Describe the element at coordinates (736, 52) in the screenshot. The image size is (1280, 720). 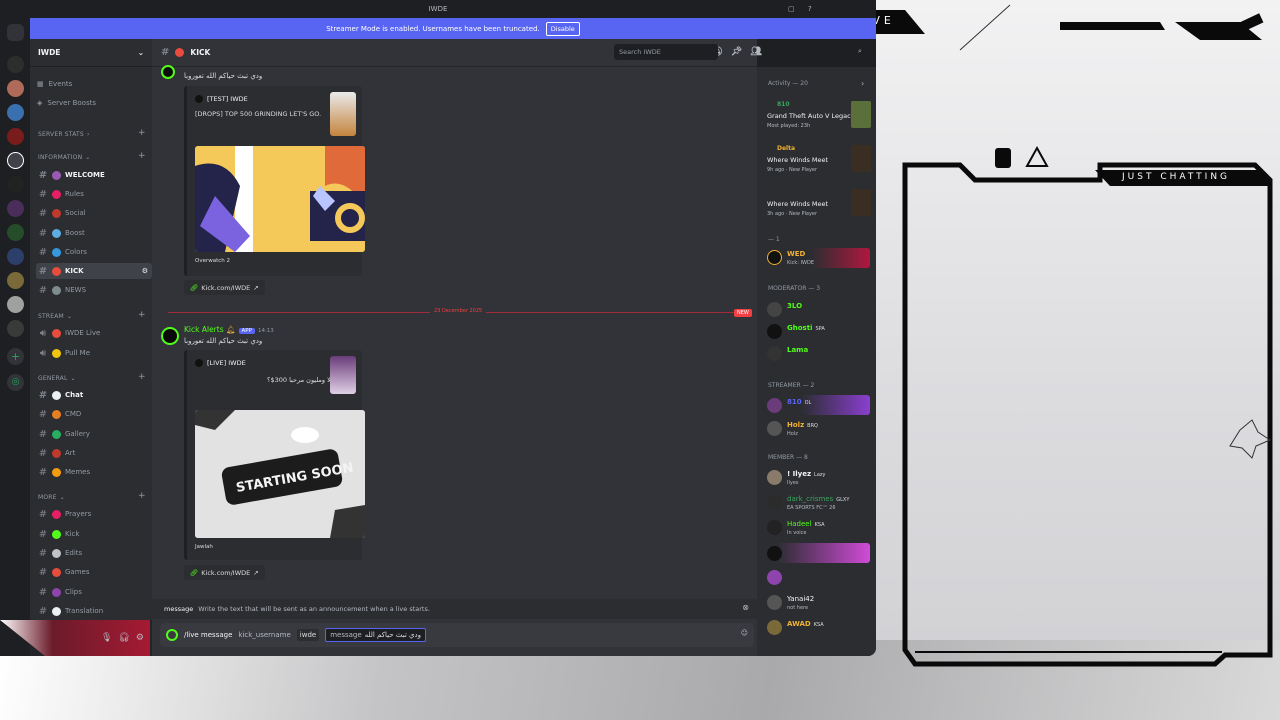
I see `pin-icon: 📌︎` at that location.